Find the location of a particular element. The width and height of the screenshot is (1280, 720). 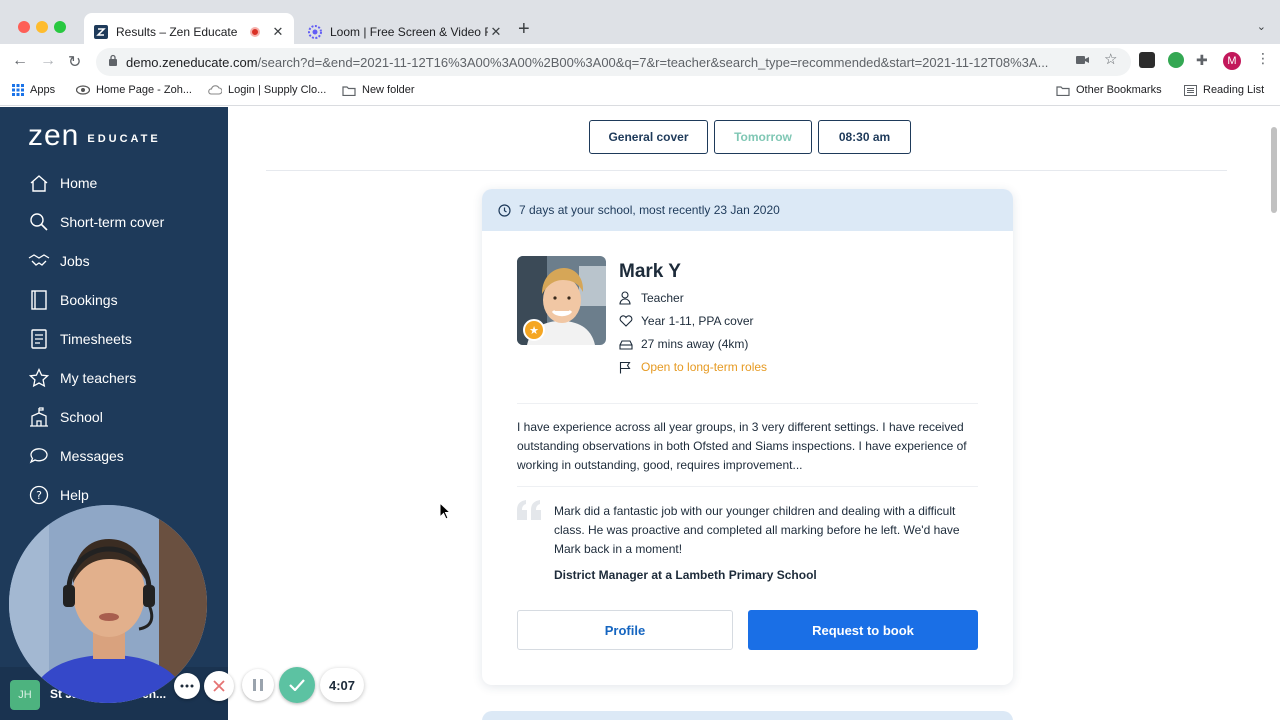

bookmark-new-folder: New folder is located at coordinates (378, 90).